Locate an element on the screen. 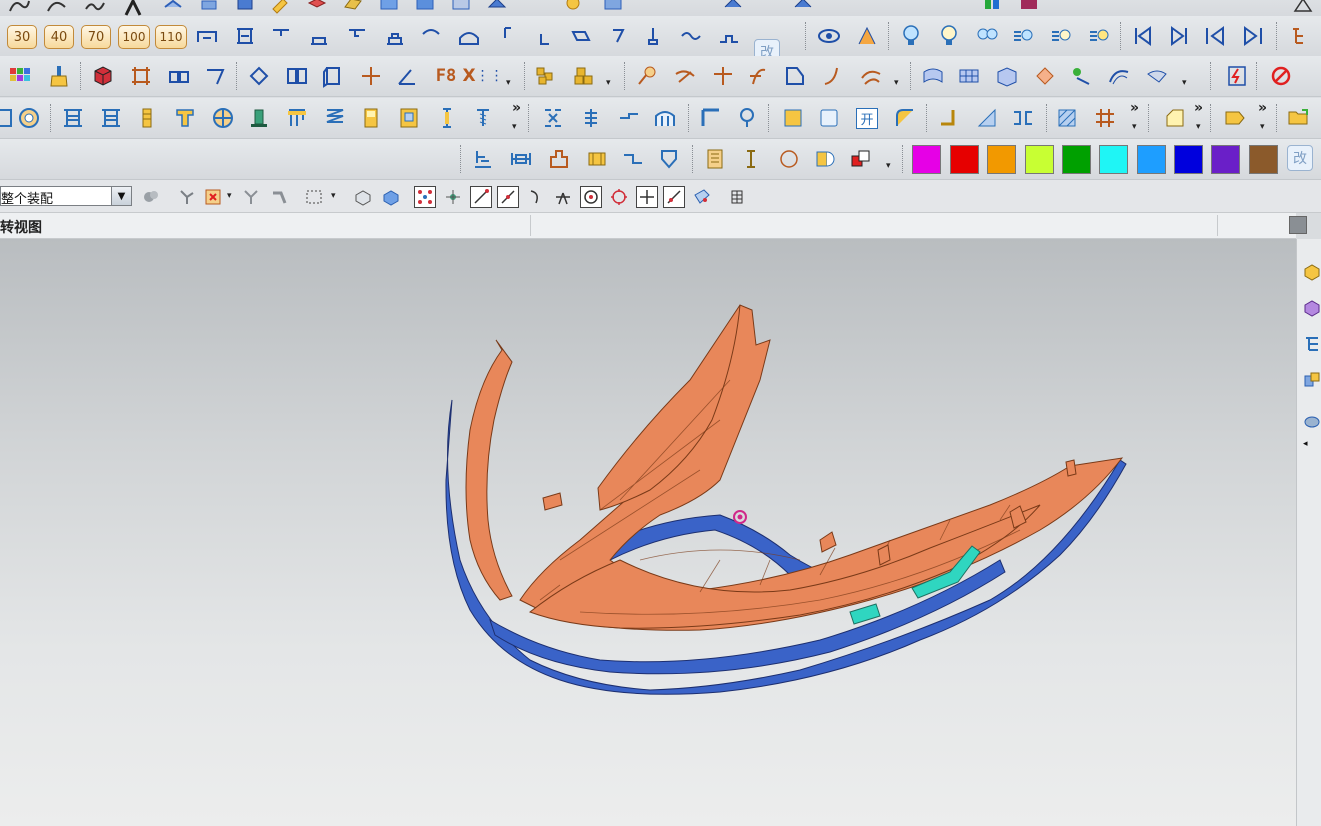  stop-icon is located at coordinates (1281, 76).